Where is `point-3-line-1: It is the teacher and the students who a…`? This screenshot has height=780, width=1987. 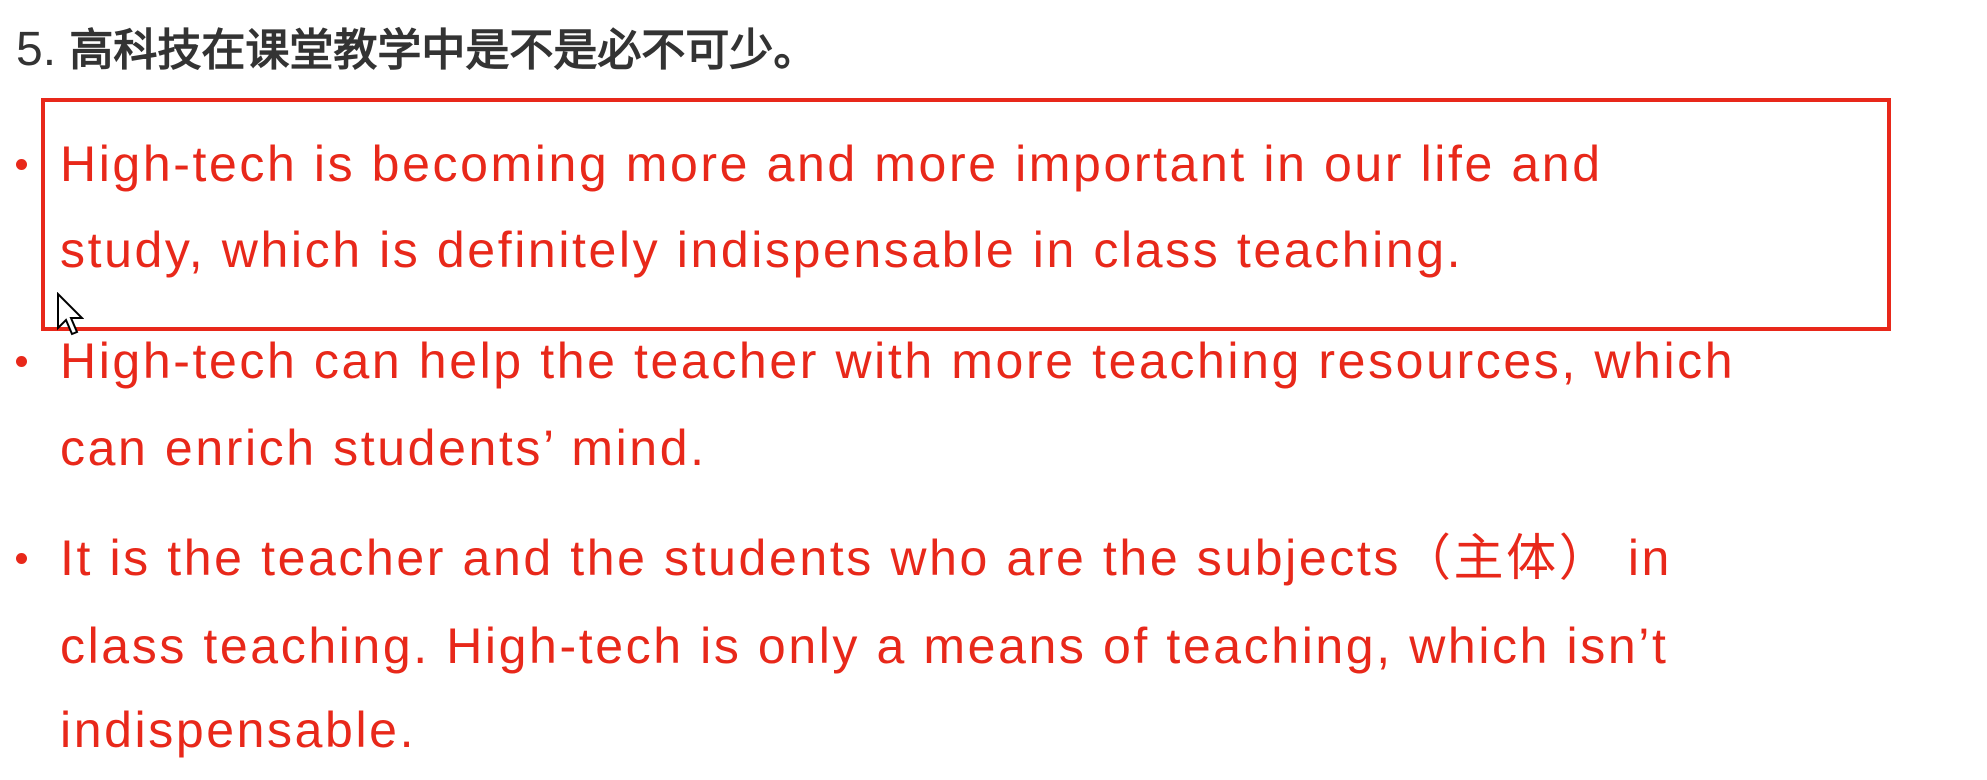
point-3-line-1: It is the teacher and the students who a… is located at coordinates (866, 558).